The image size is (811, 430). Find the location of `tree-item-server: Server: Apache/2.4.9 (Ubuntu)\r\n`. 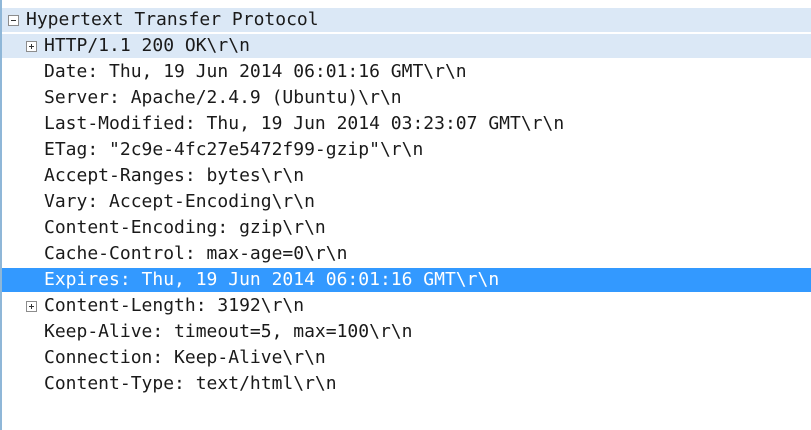

tree-item-server: Server: Apache/2.4.9 (Ubuntu)\r\n is located at coordinates (406, 98).